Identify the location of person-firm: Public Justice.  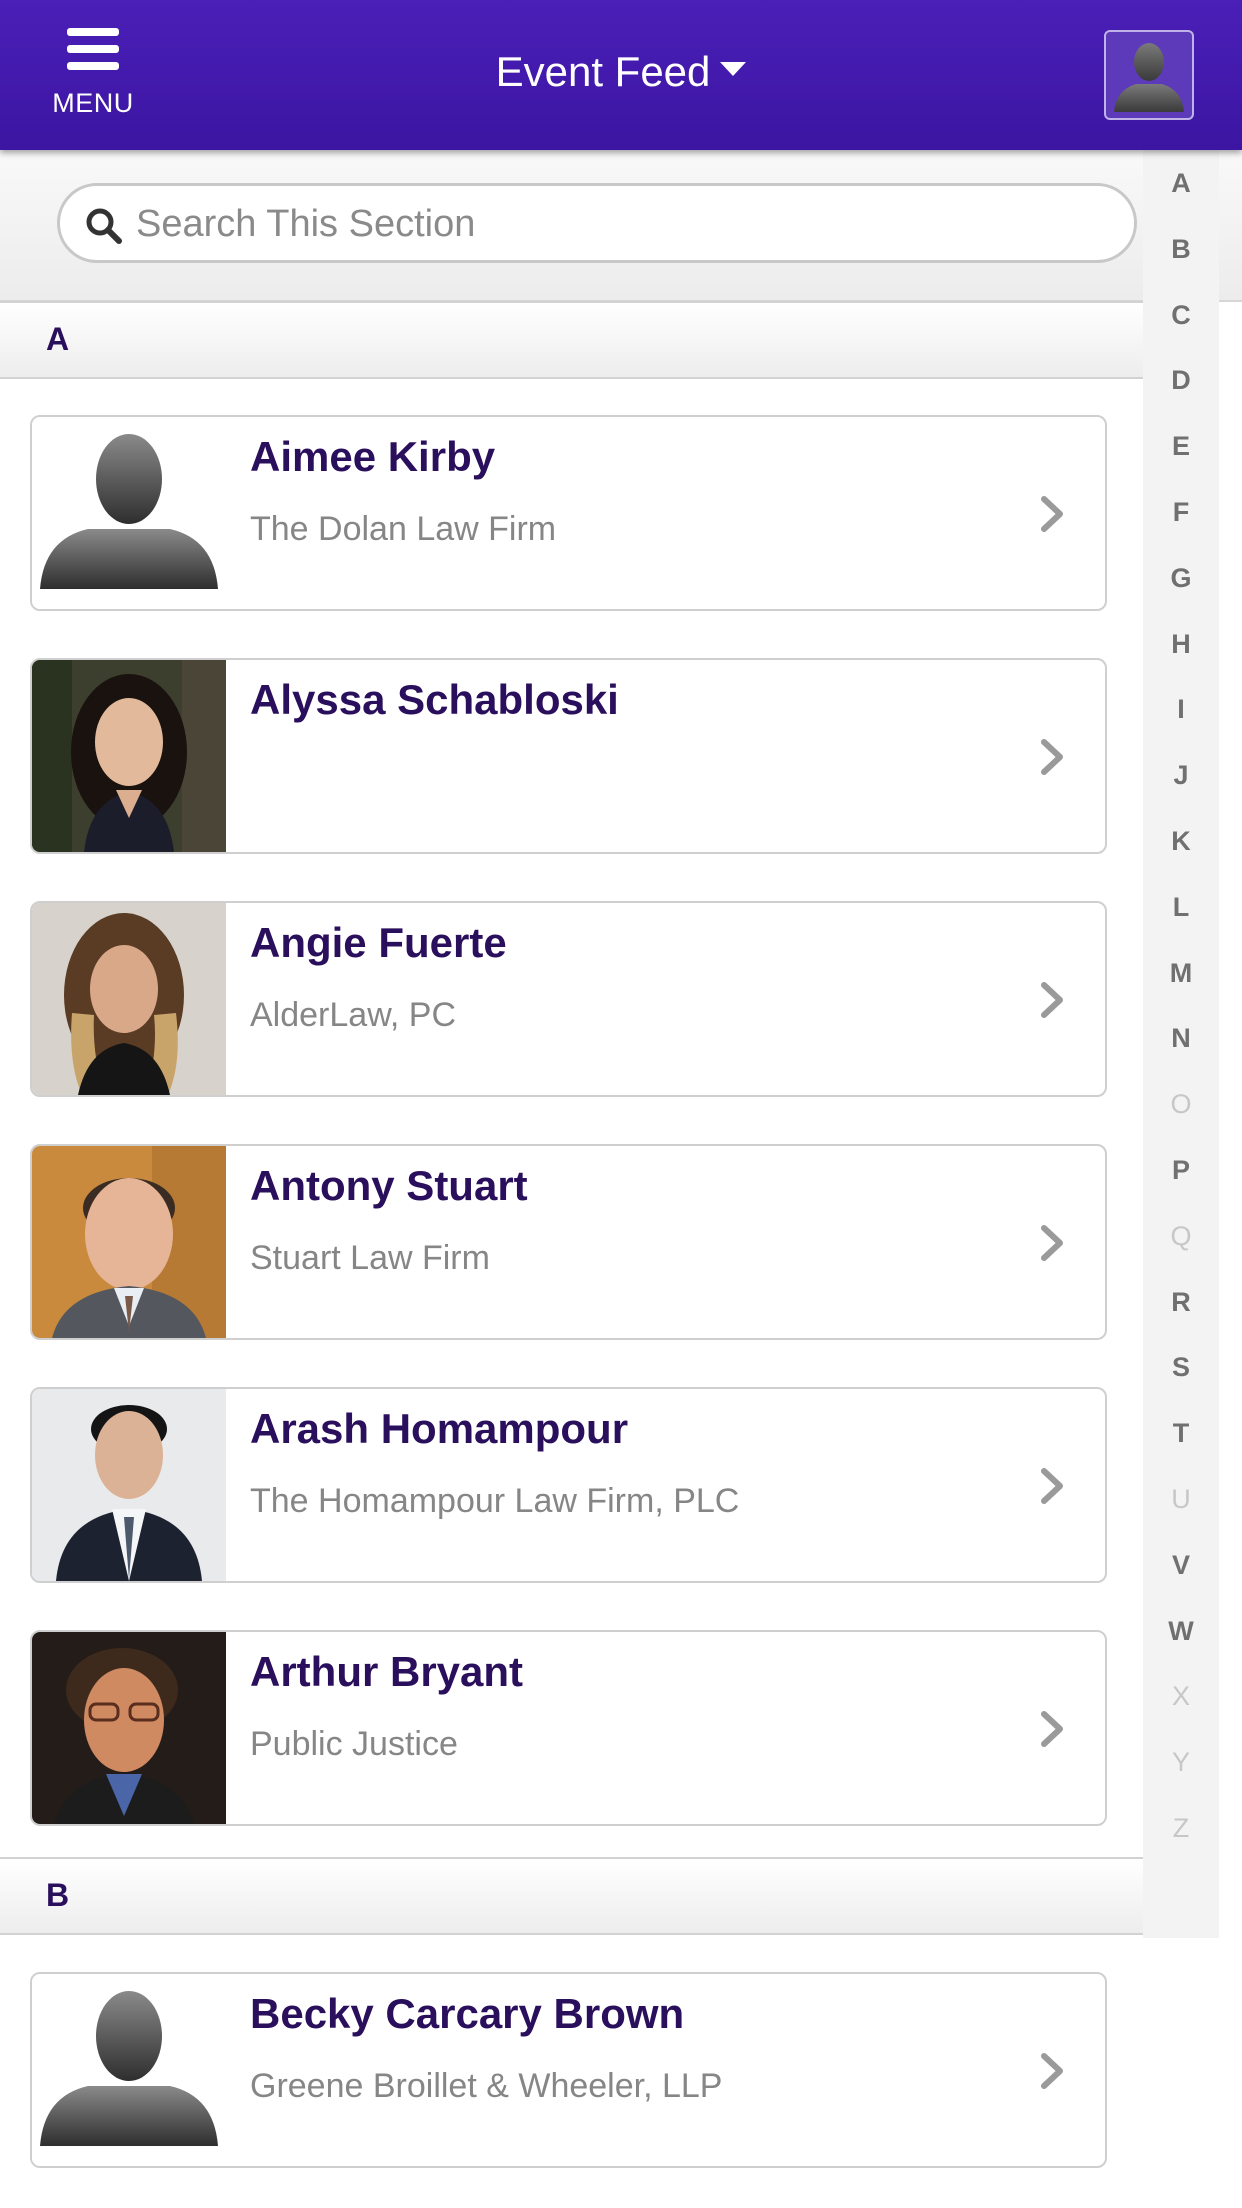
(354, 1744).